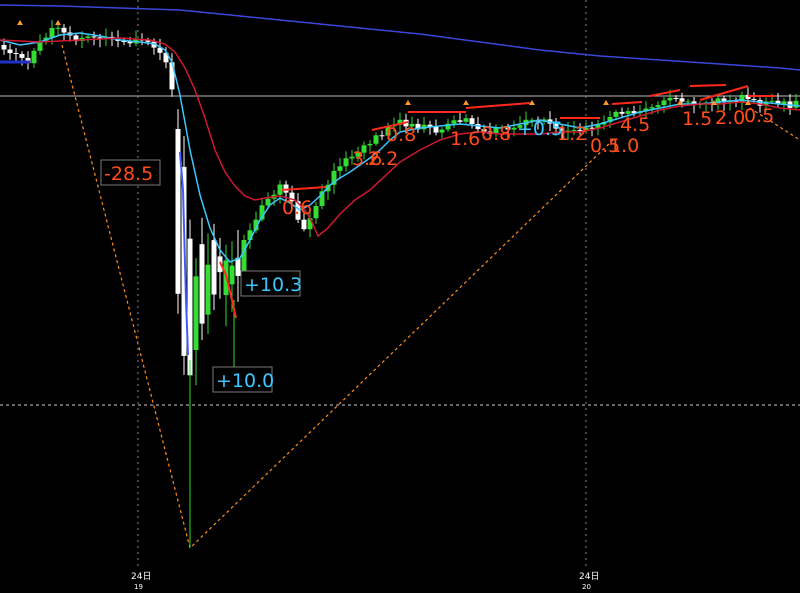 The width and height of the screenshot is (800, 593). I want to click on annotation-label: 1.0, so click(624, 146).